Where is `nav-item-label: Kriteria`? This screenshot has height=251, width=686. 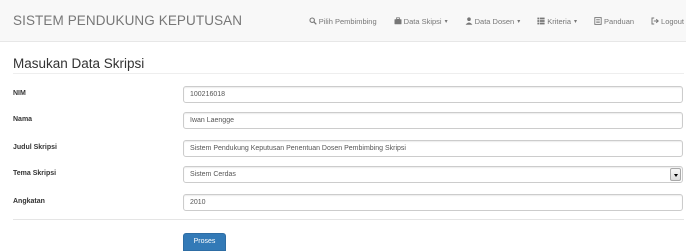 nav-item-label: Kriteria is located at coordinates (559, 21).